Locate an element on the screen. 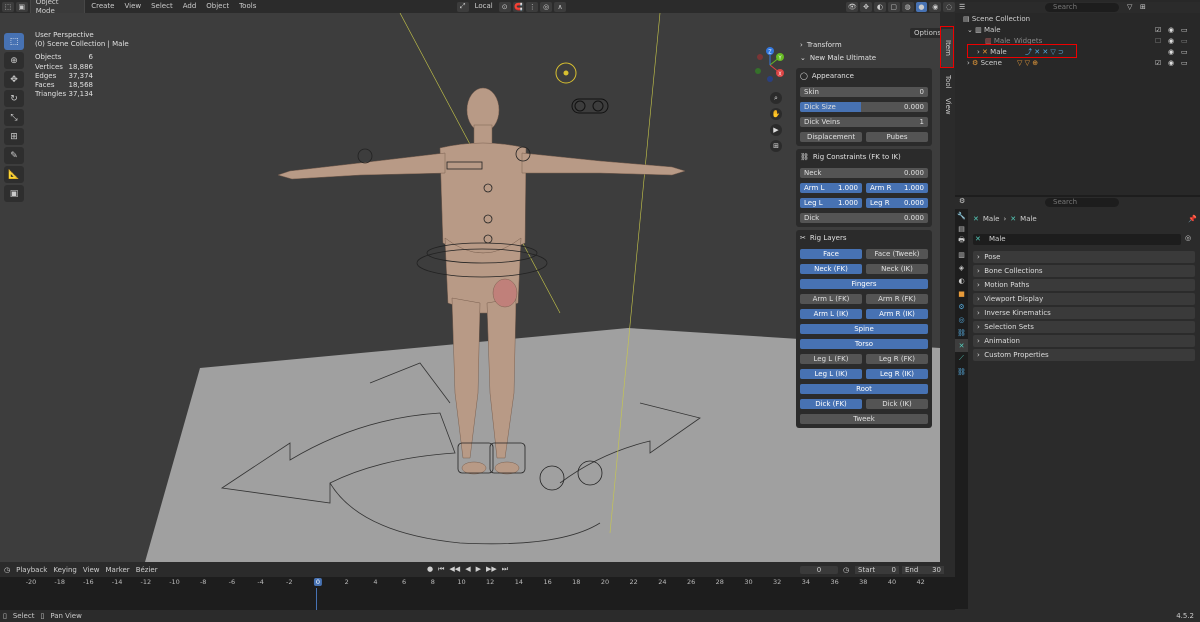 This screenshot has height=622, width=1200. arm-l-field: Arm L 1.000 is located at coordinates (831, 188).